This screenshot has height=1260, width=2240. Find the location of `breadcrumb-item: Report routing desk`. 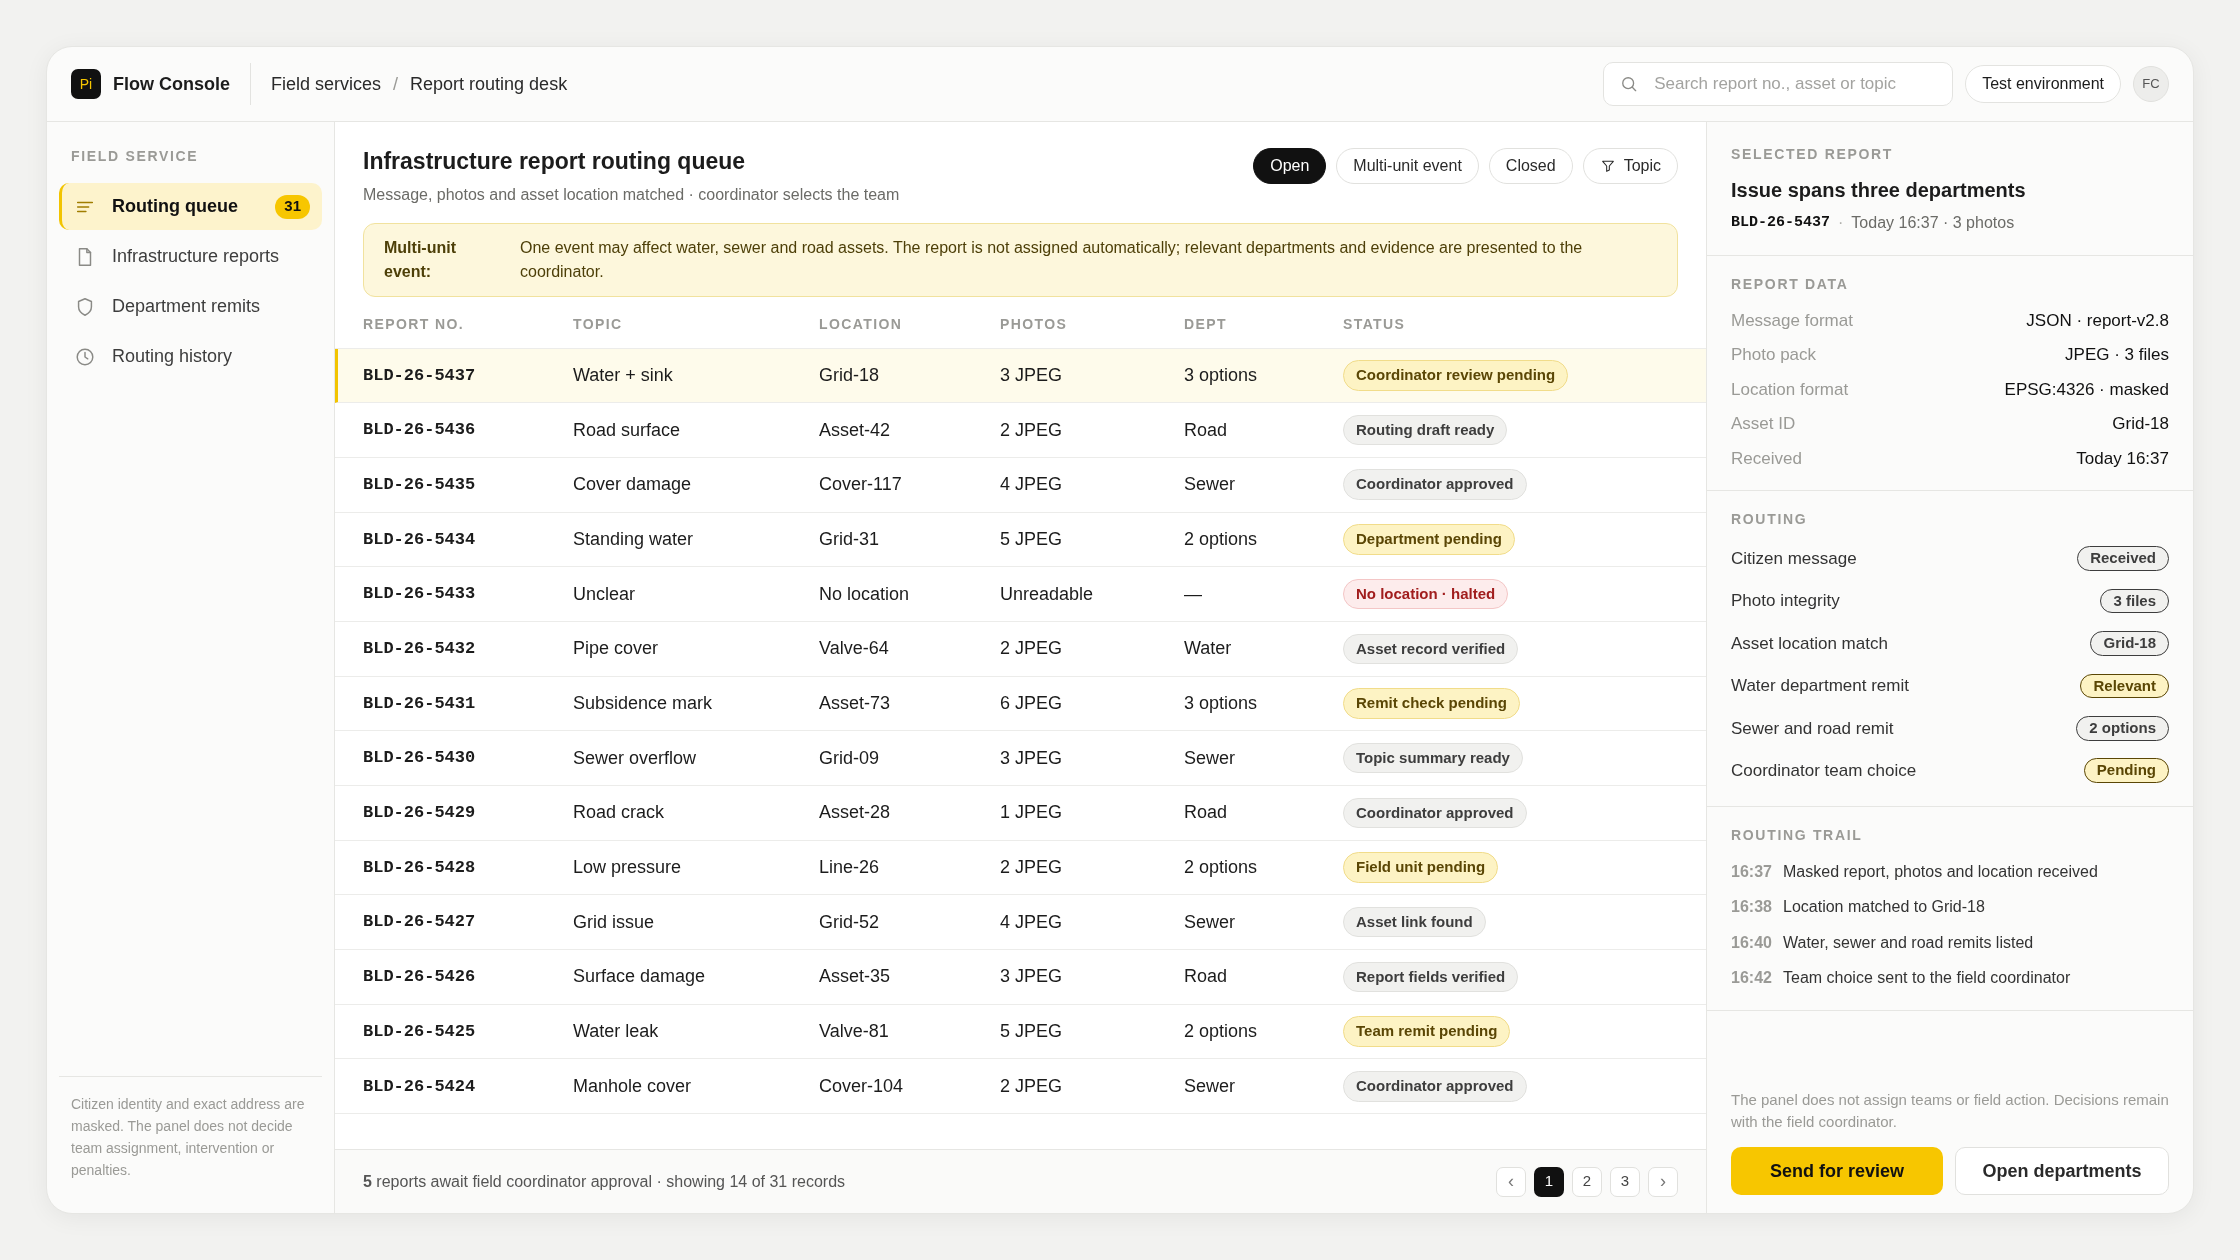

breadcrumb-item: Report routing desk is located at coordinates (489, 84).